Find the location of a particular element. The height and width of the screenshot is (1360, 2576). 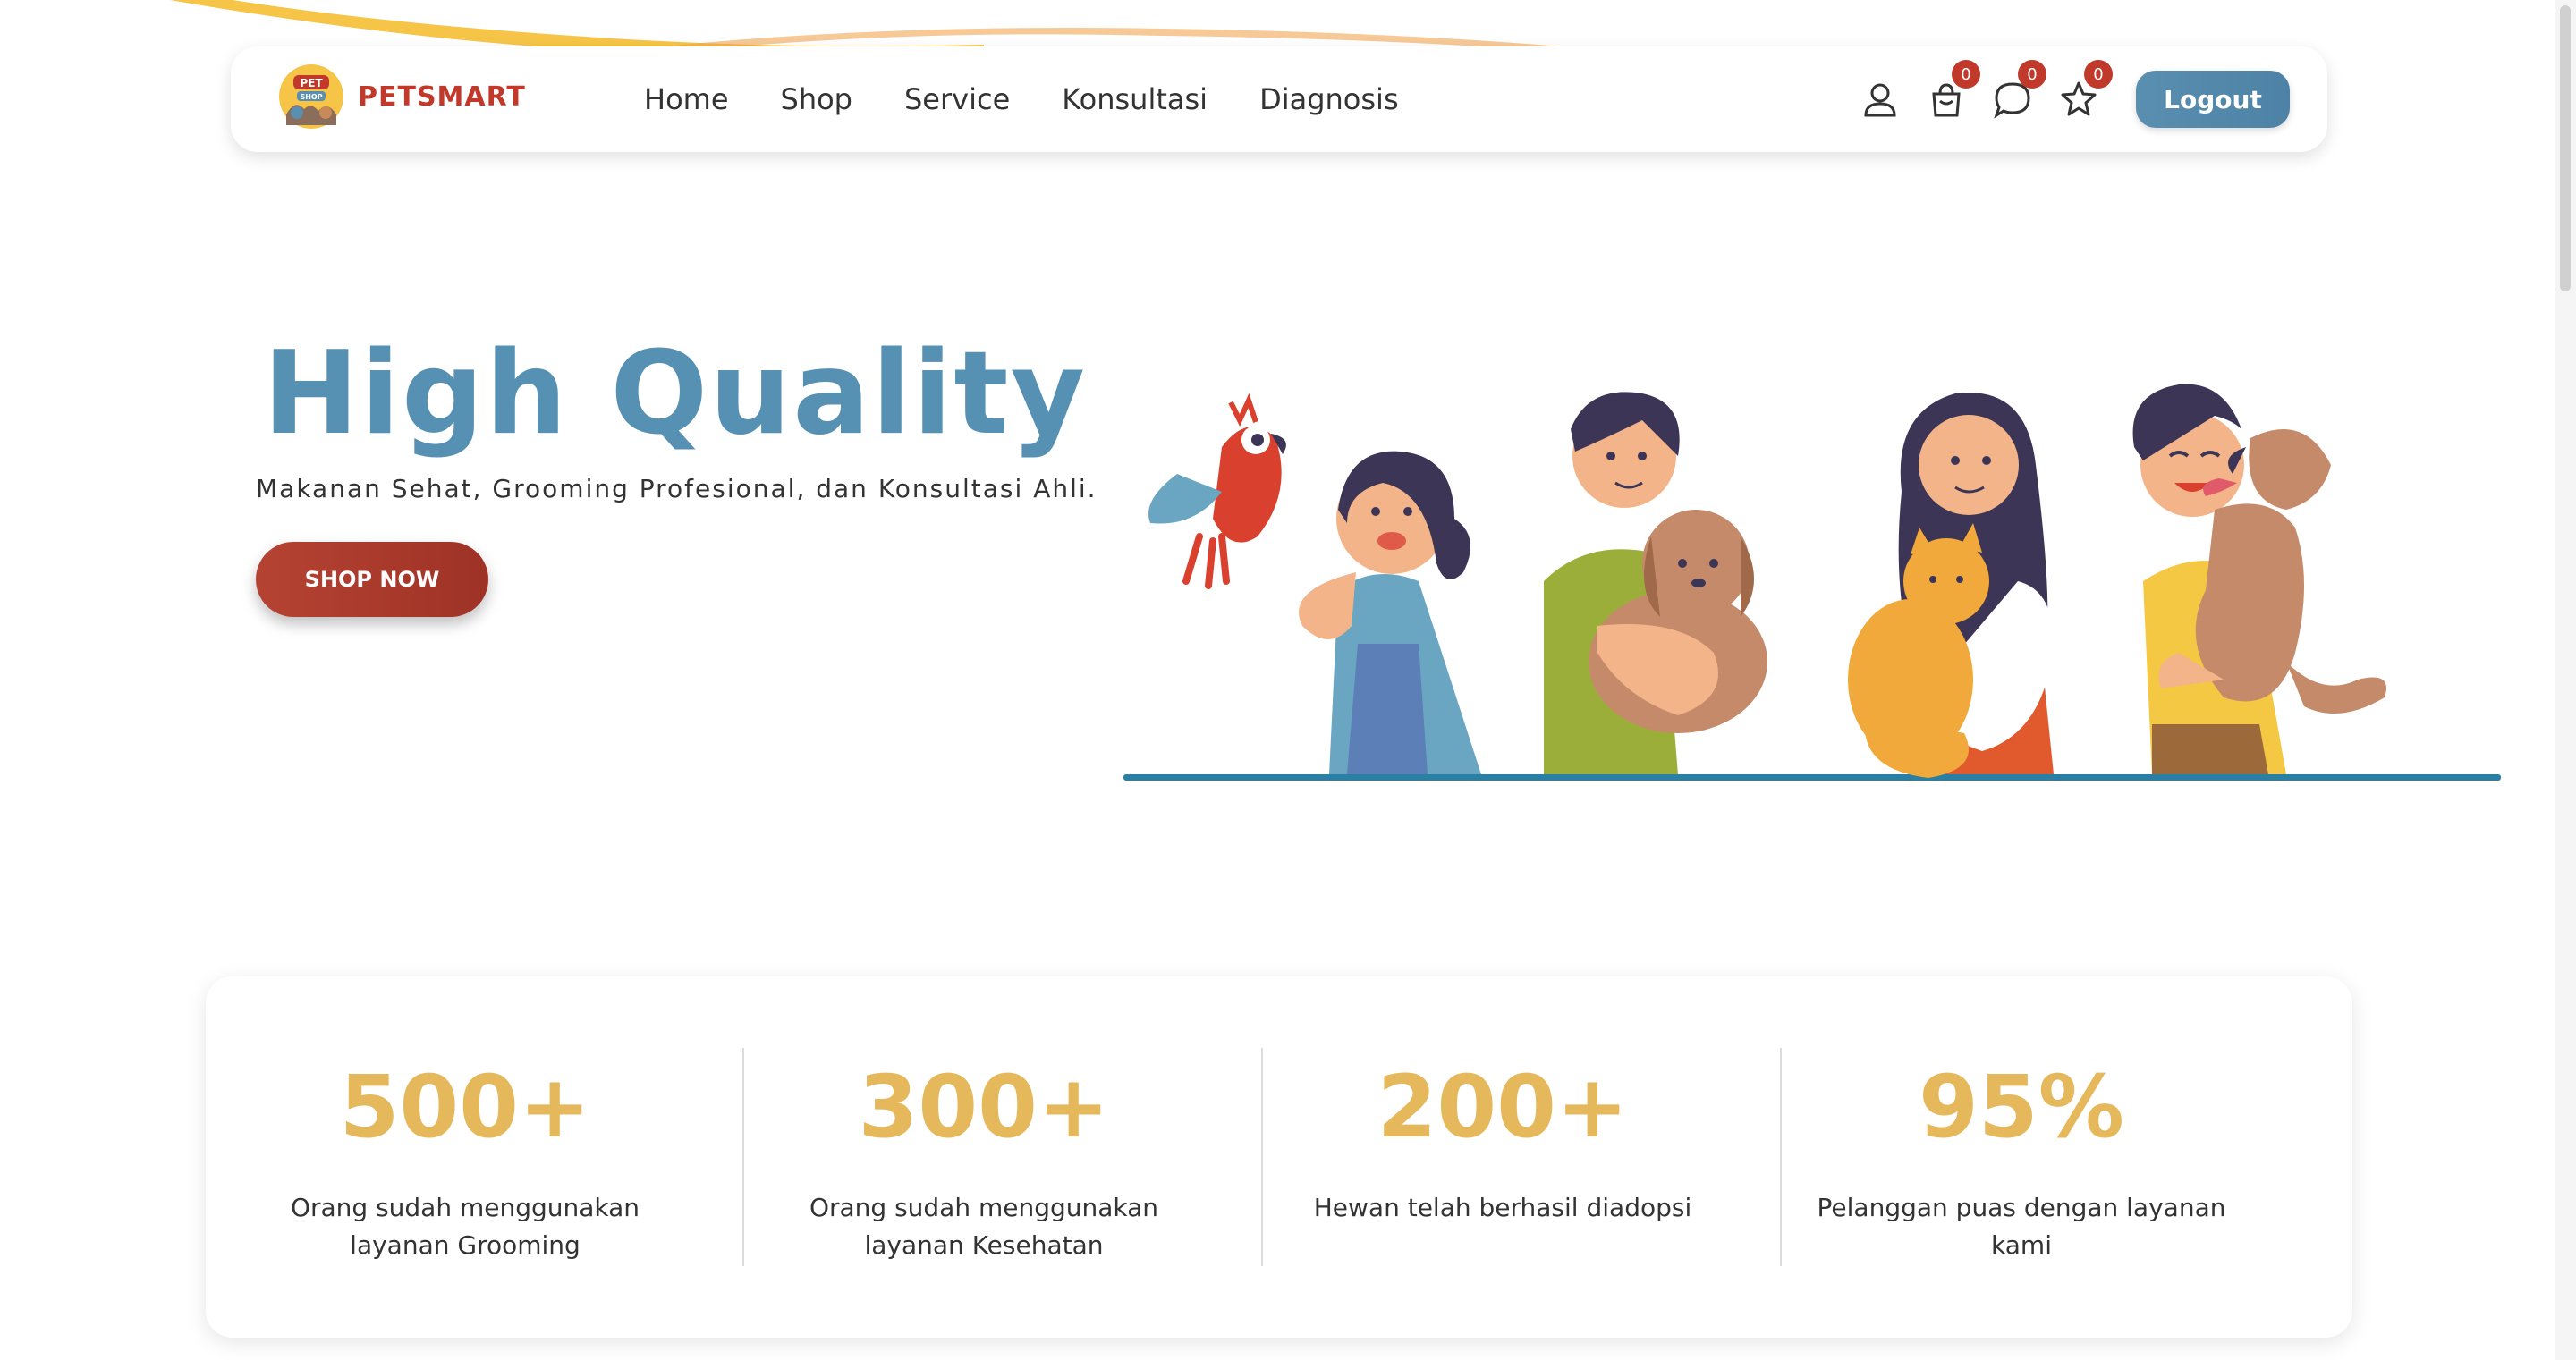

nav-links: Home Shop Service Konsultasi Diagnosis is located at coordinates (1047, 99).